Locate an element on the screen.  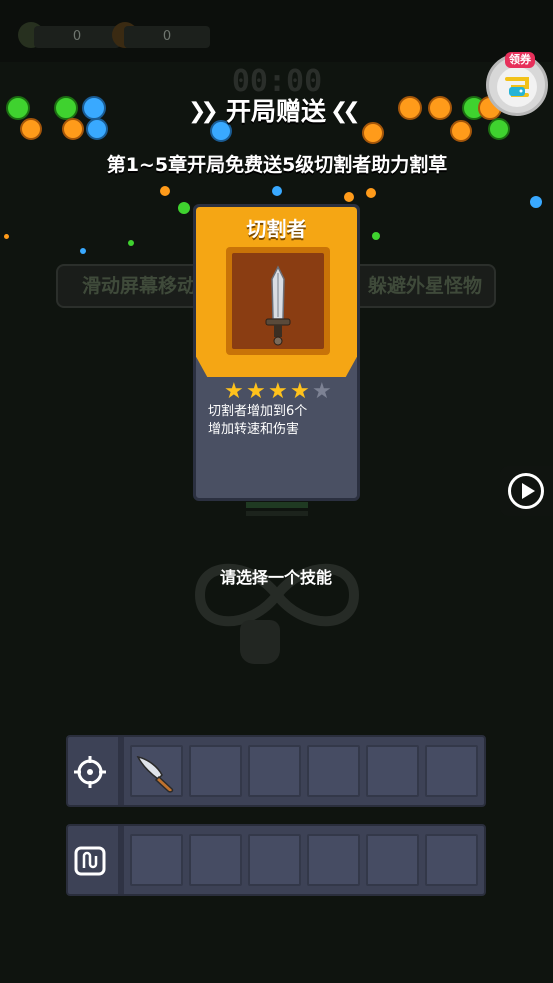
card-pedestal is located at coordinates (277, 510).